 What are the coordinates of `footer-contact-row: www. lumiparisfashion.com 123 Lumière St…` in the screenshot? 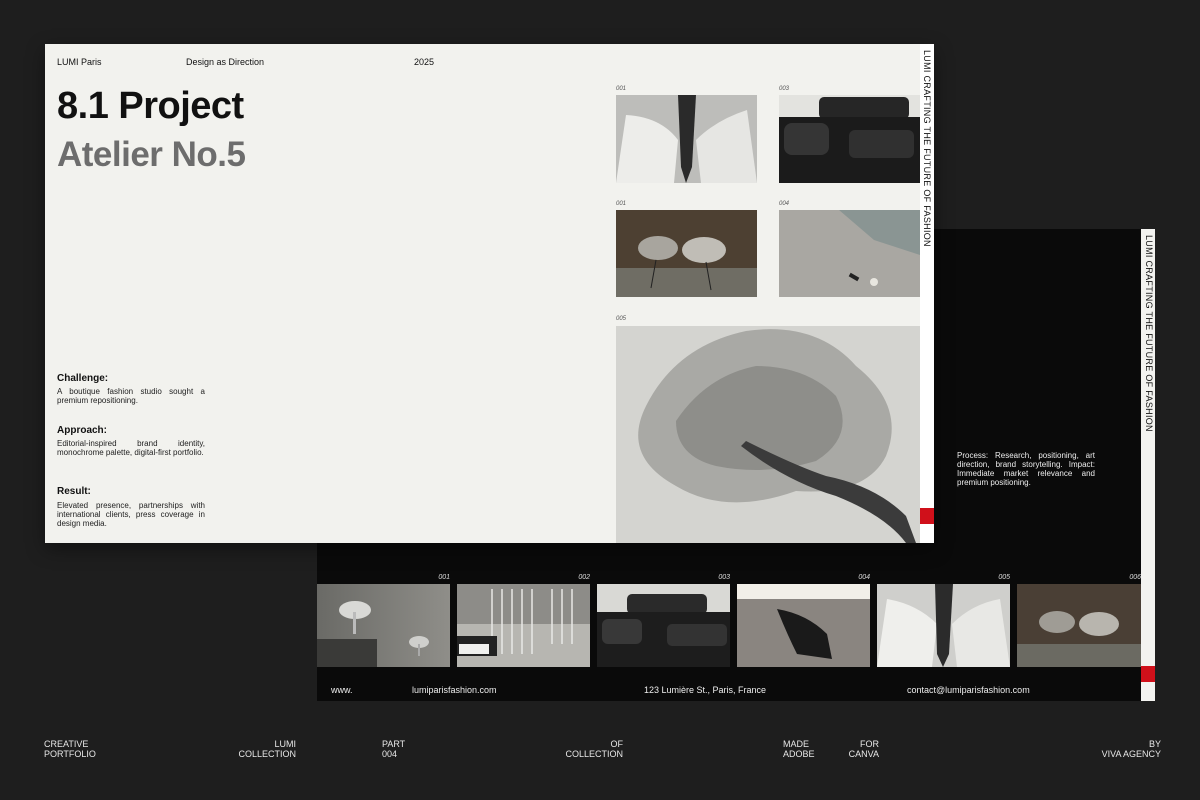 It's located at (729, 692).